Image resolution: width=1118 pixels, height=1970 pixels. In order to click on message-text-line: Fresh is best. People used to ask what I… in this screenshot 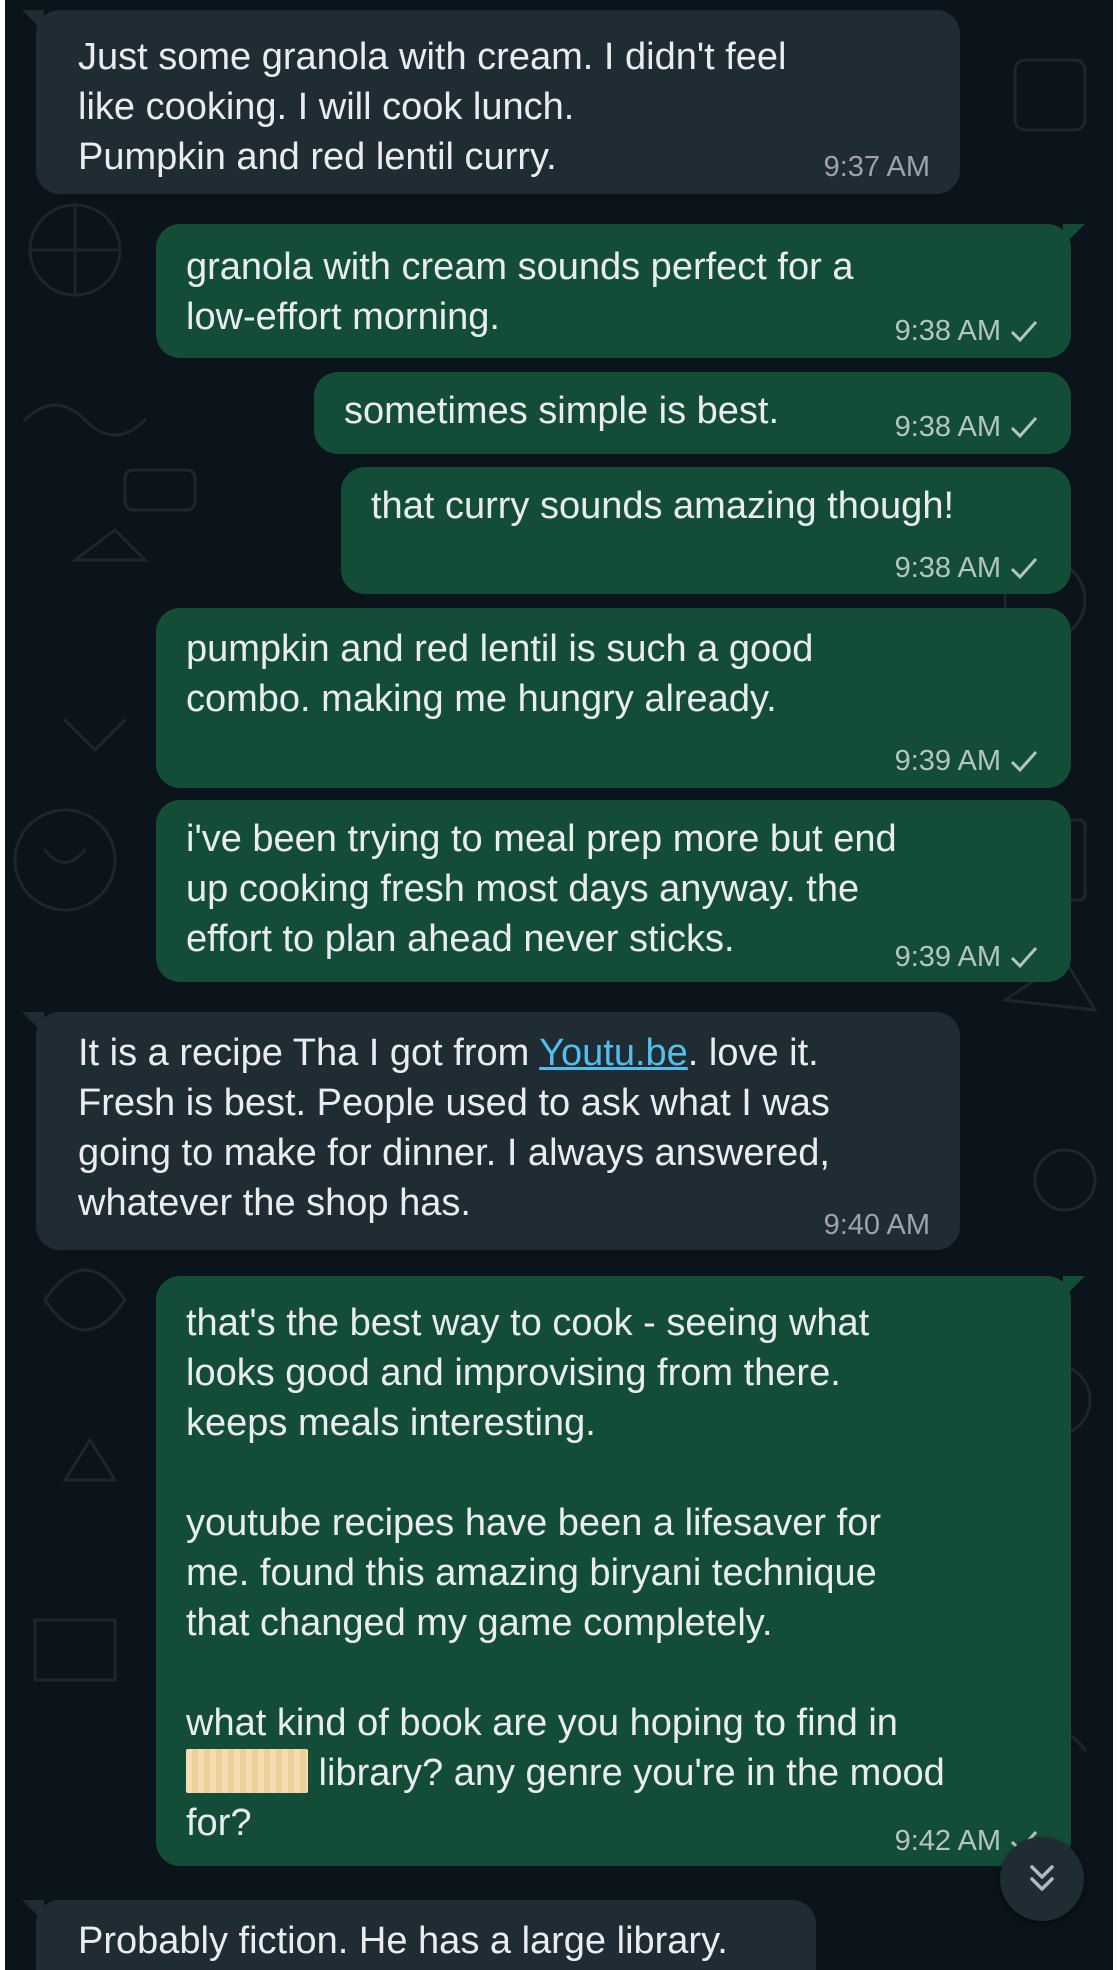, I will do `click(454, 1103)`.